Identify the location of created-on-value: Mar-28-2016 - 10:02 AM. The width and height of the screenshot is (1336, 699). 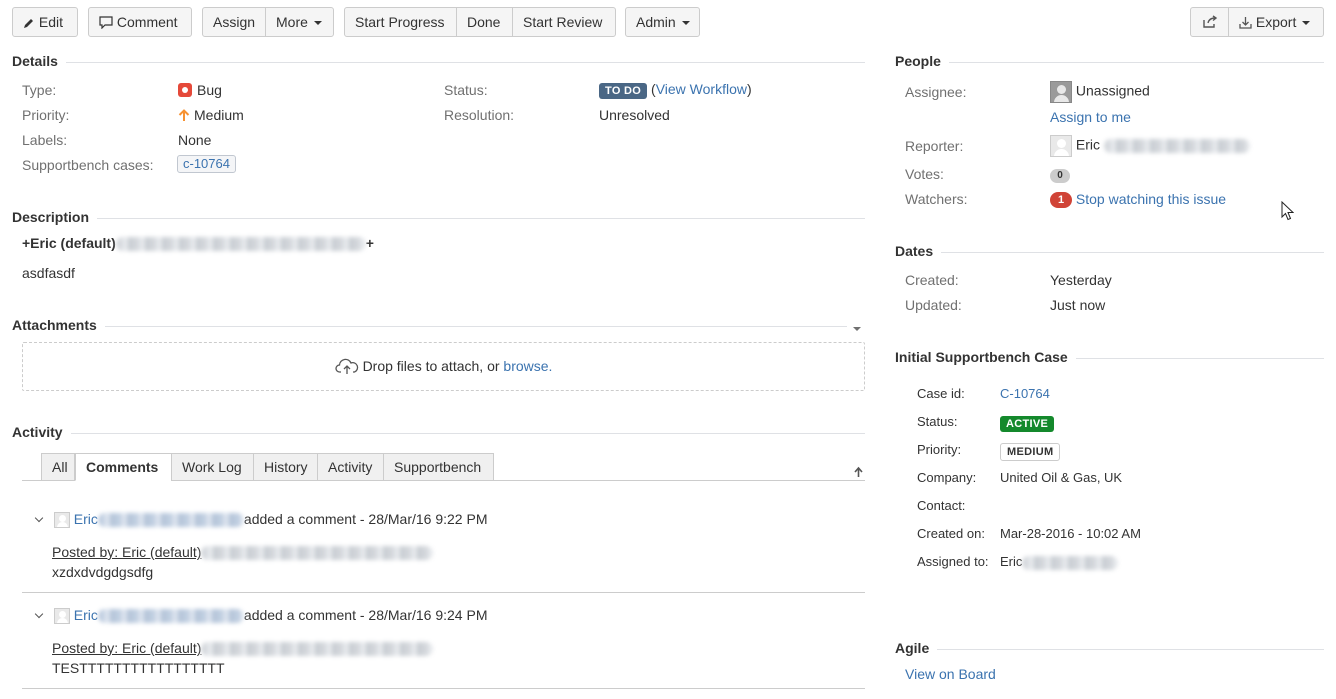
(1070, 533).